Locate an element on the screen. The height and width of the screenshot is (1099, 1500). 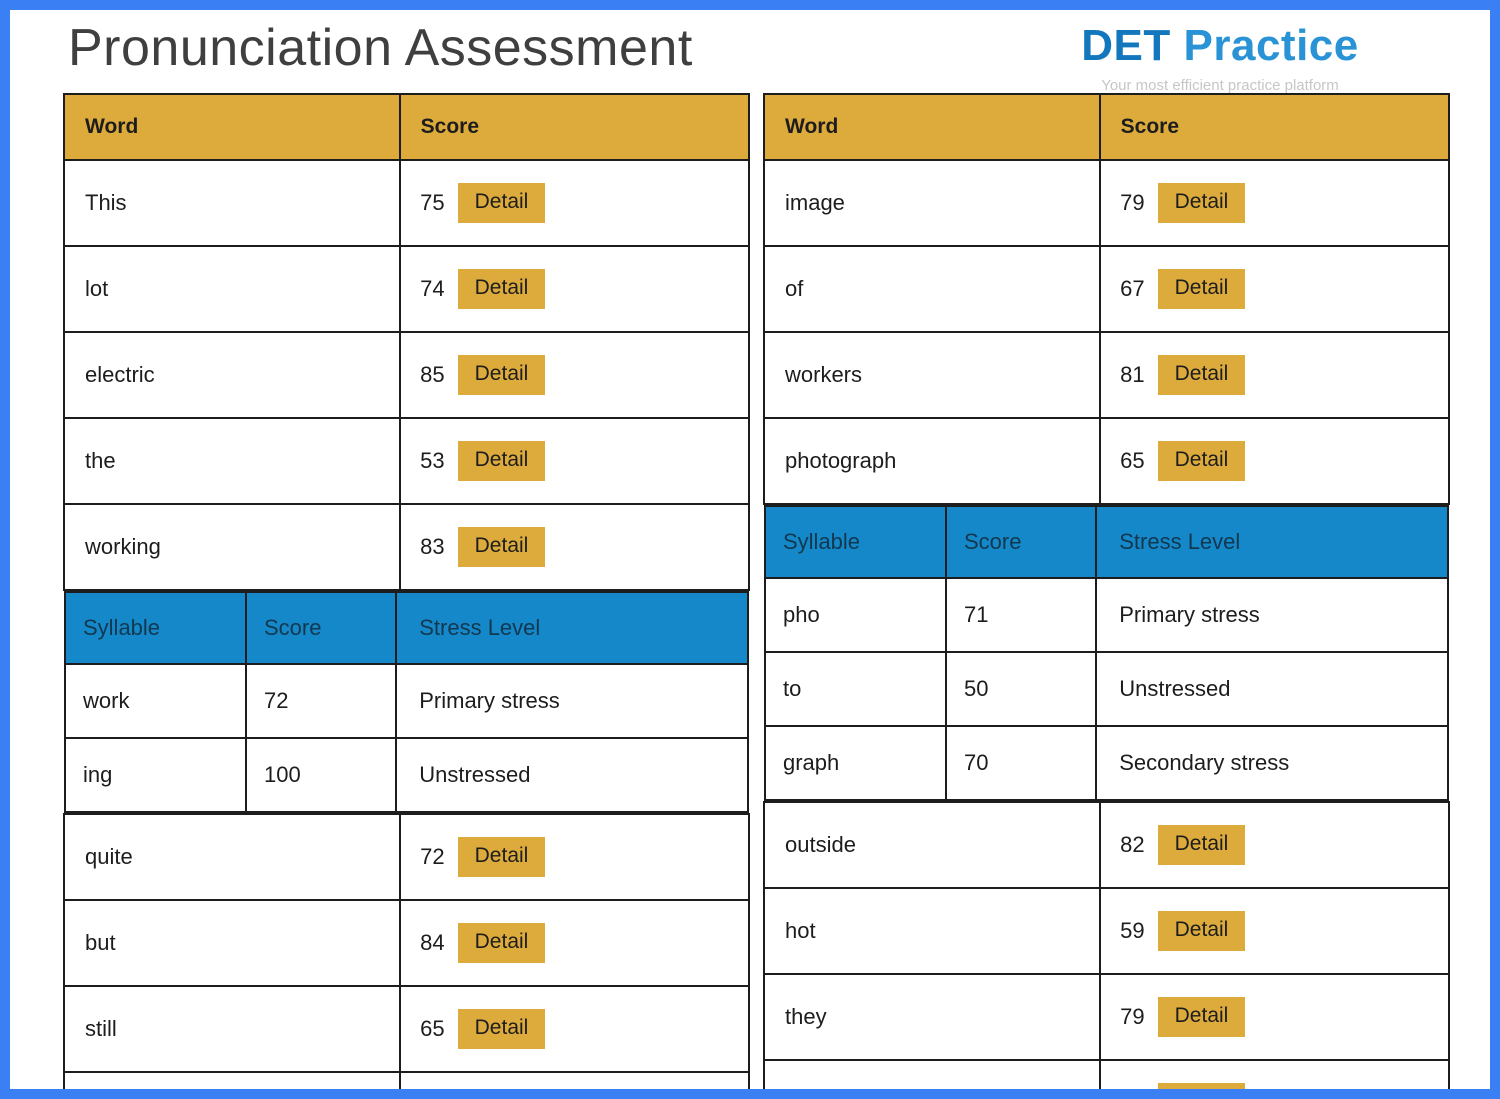
score-value: 72 is located at coordinates (432, 856).